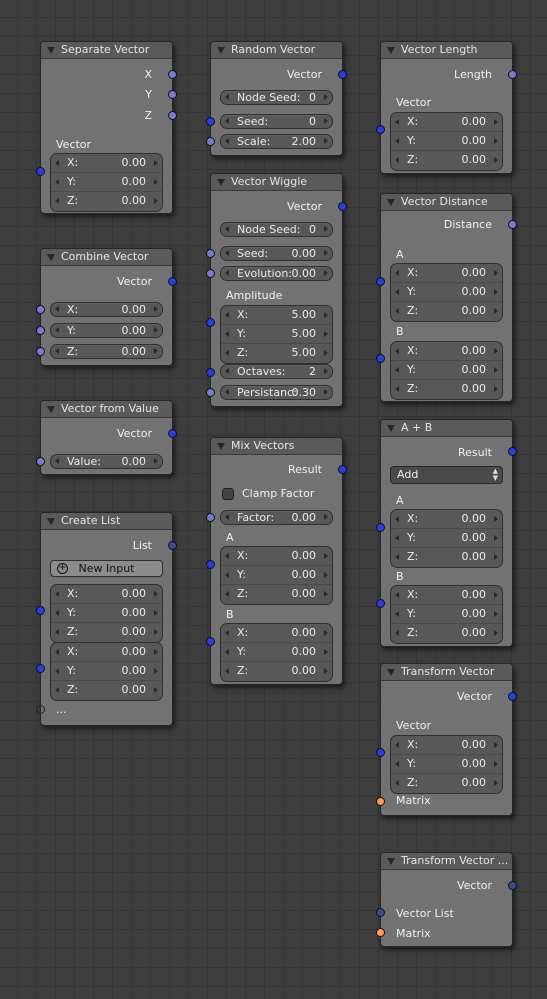 The width and height of the screenshot is (547, 999). I want to click on node-header: Separate Vector, so click(106, 50).